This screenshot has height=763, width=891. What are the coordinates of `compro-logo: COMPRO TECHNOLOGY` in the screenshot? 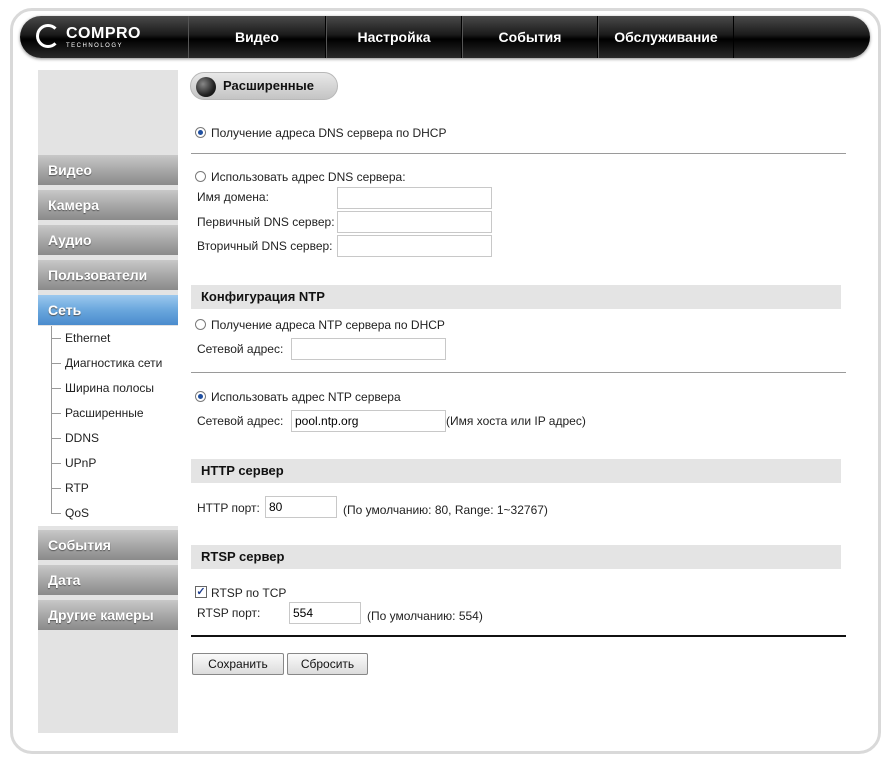 It's located at (91, 39).